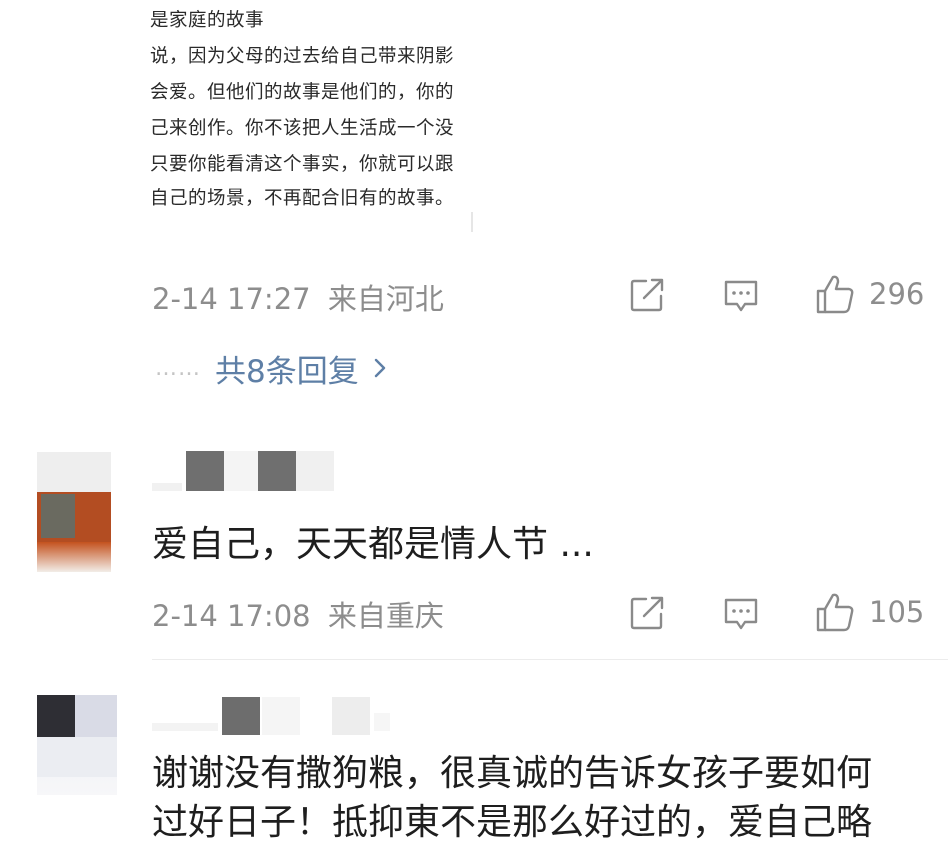 Image resolution: width=948 pixels, height=845 pixels. I want to click on comment-location: 来自重庆, so click(385, 616).